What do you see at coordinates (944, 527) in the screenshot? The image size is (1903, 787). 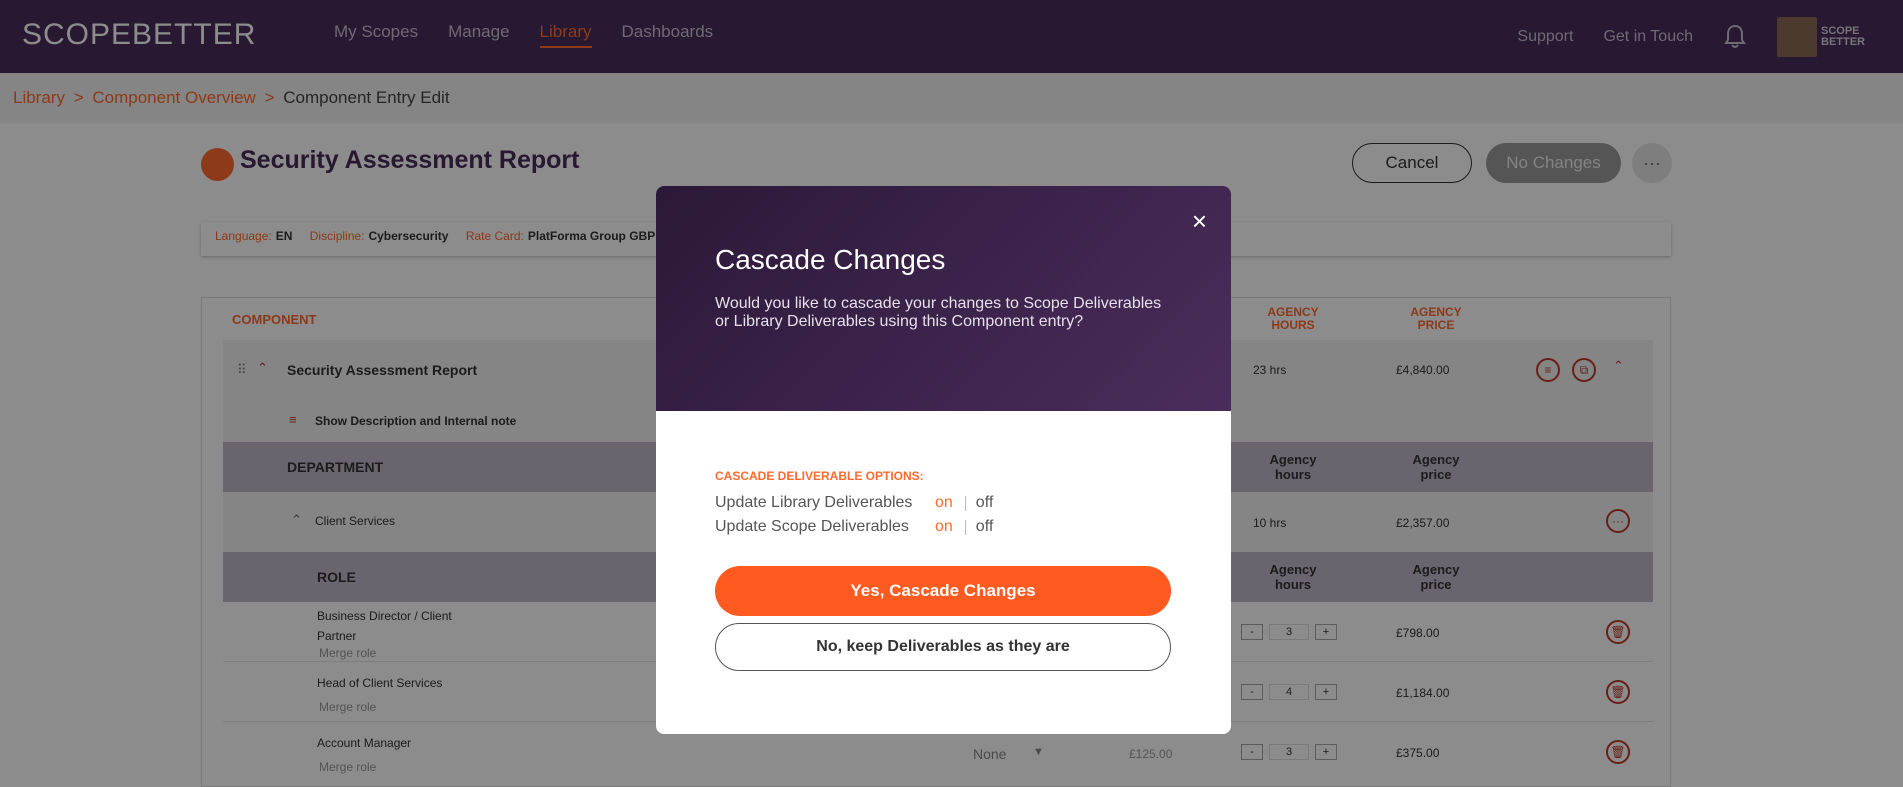 I see `scope-on-toggle: on` at bounding box center [944, 527].